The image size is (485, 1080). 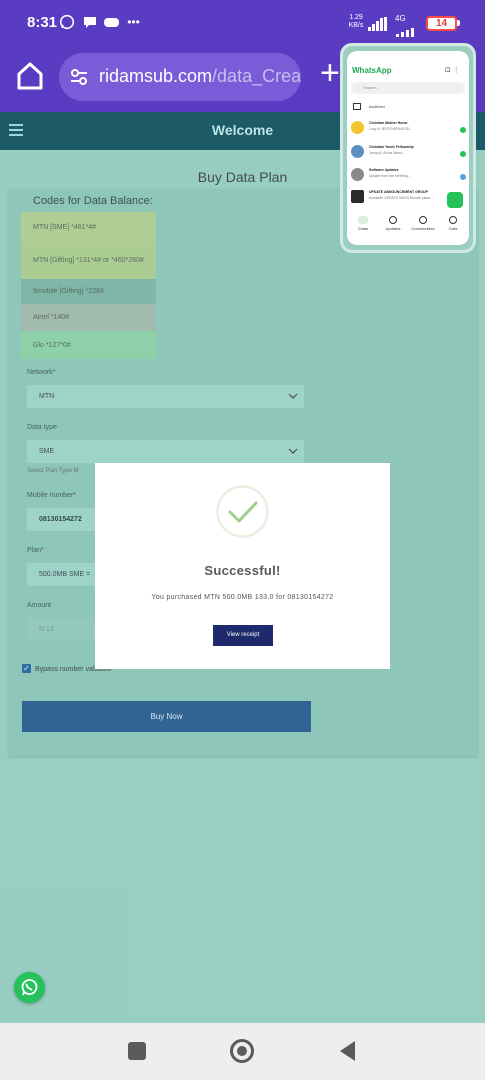 I want to click on battery-tip, so click(x=458, y=23).